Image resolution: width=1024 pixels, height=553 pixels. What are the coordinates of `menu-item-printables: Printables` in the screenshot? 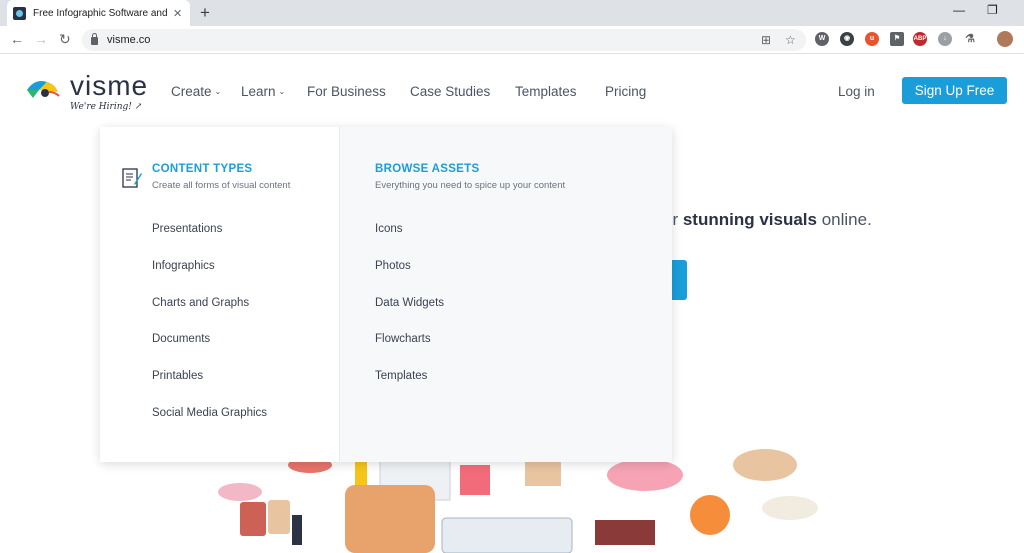 It's located at (209, 387).